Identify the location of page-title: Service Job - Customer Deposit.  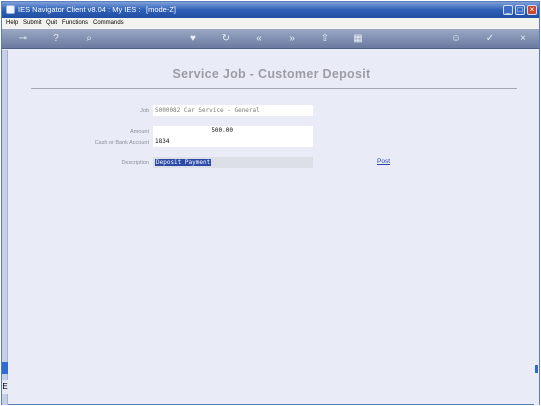
(271, 74).